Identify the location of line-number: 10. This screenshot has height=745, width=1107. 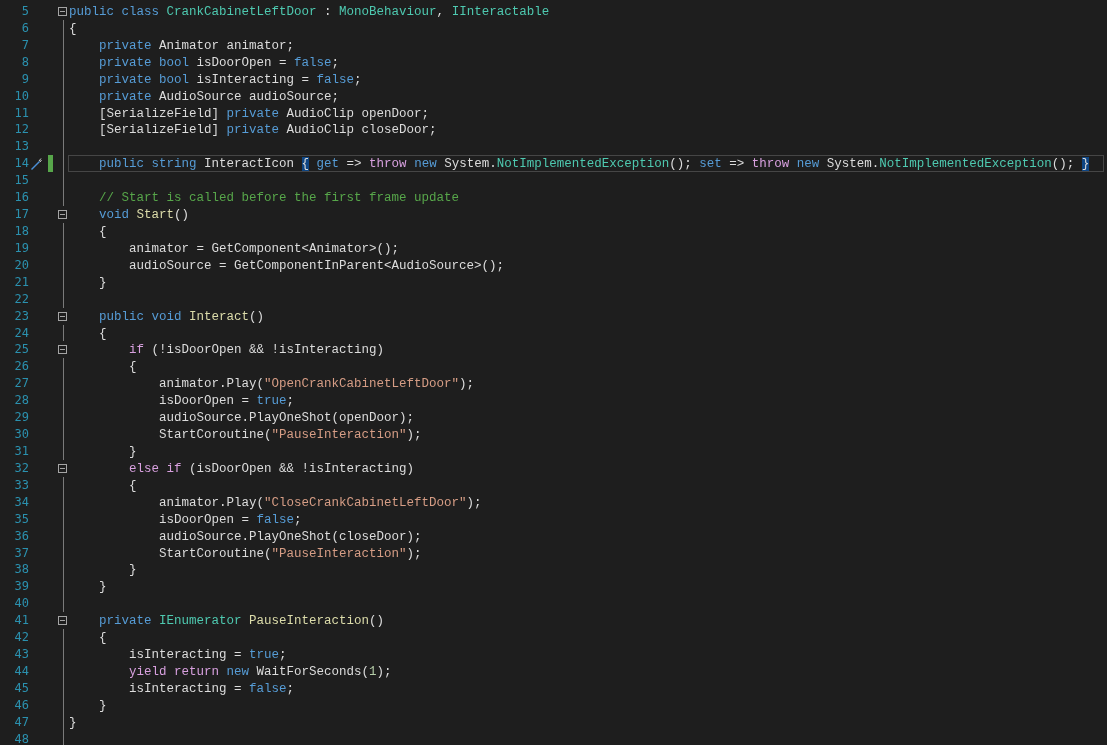
(21, 96).